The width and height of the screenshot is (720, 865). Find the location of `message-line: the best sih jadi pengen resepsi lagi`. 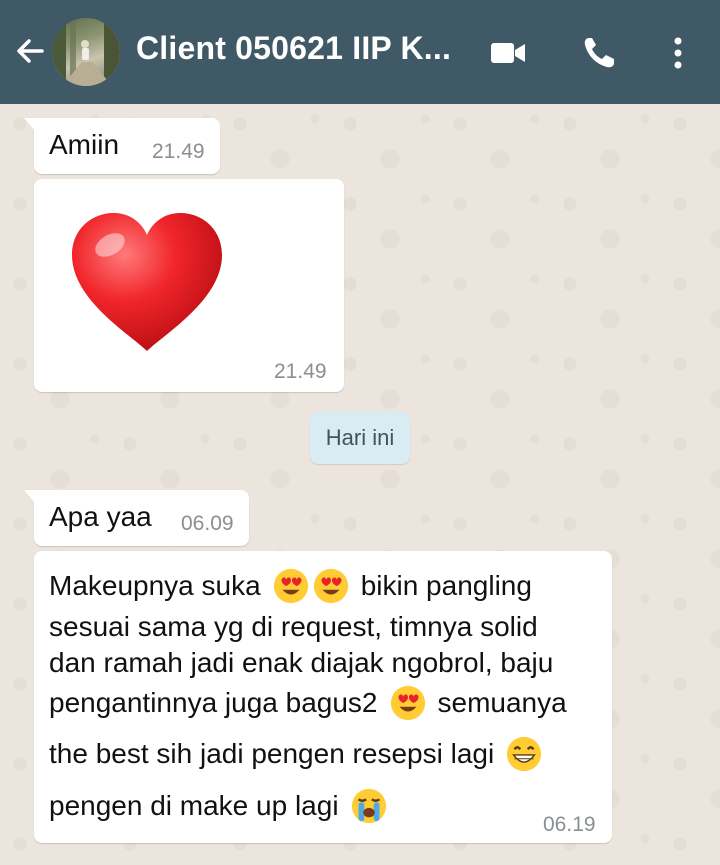

message-line: the best sih jadi pengen resepsi lagi is located at coordinates (296, 754).